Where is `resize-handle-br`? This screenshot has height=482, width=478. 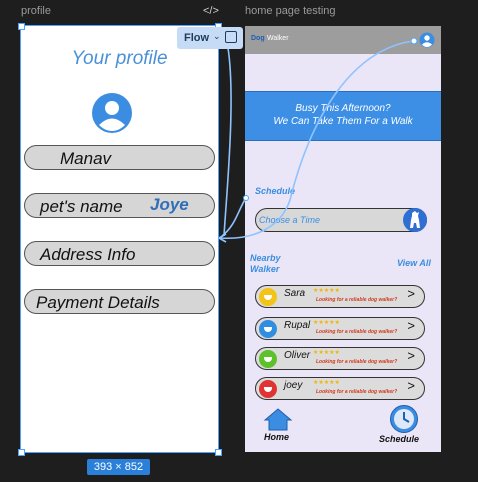 resize-handle-br is located at coordinates (218, 452).